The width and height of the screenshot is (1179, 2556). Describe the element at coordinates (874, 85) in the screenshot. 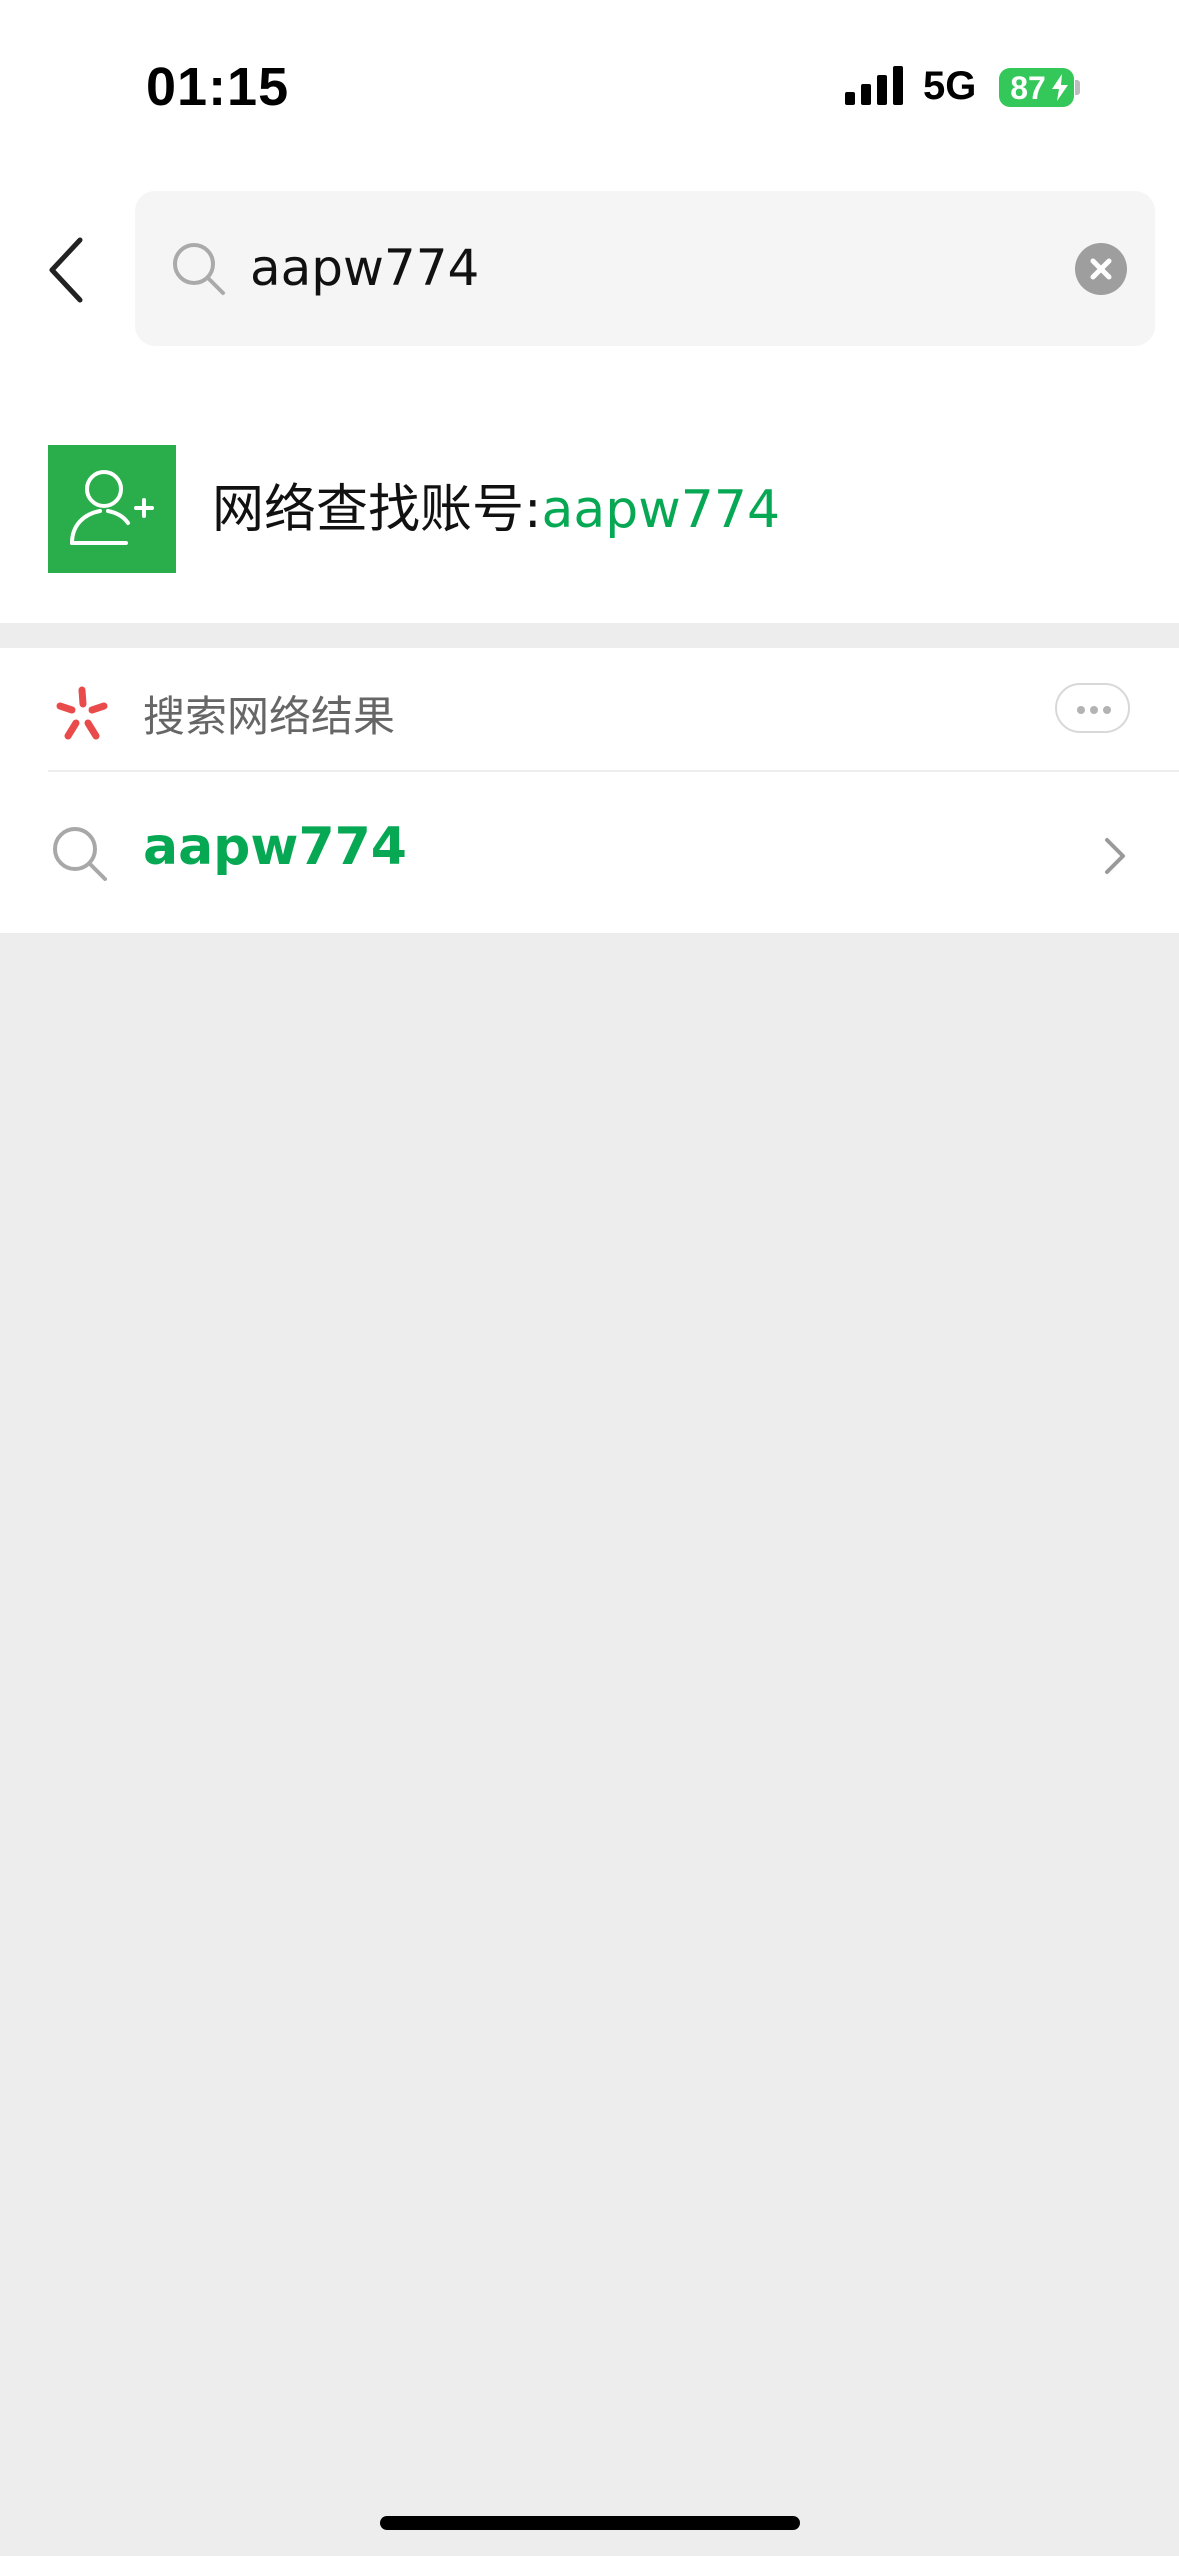

I see `signal-icon` at that location.